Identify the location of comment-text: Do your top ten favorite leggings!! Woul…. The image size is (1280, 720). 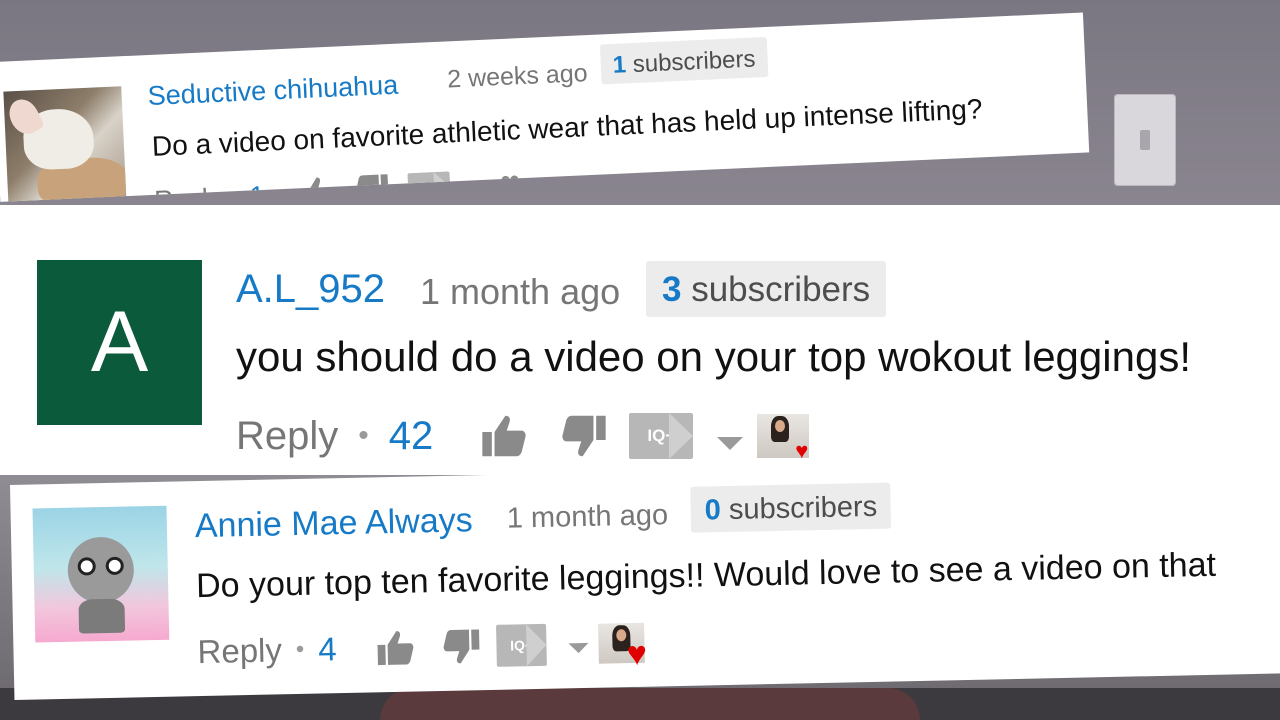
(706, 575).